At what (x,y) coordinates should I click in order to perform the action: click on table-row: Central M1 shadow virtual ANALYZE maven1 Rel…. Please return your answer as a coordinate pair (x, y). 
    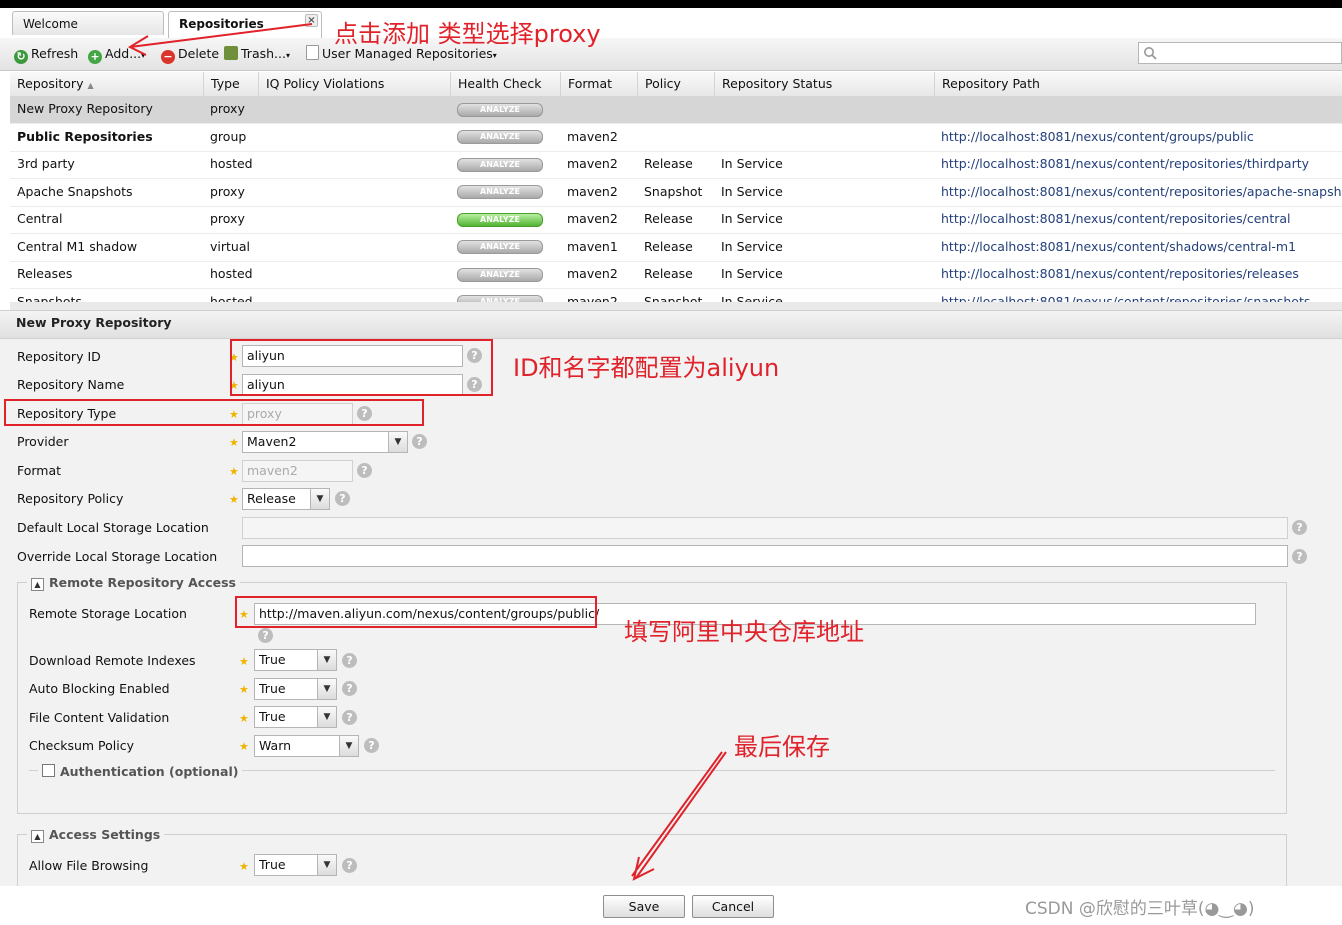
    Looking at the image, I should click on (676, 248).